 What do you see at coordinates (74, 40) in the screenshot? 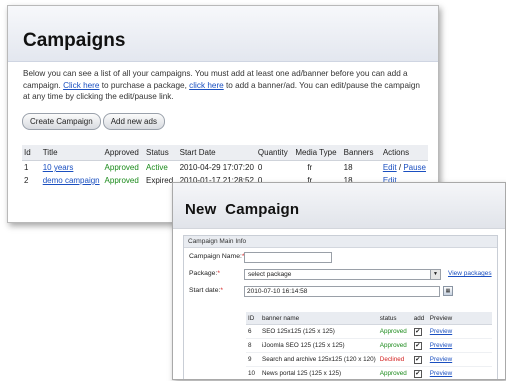
I see `page-title: Campaigns` at bounding box center [74, 40].